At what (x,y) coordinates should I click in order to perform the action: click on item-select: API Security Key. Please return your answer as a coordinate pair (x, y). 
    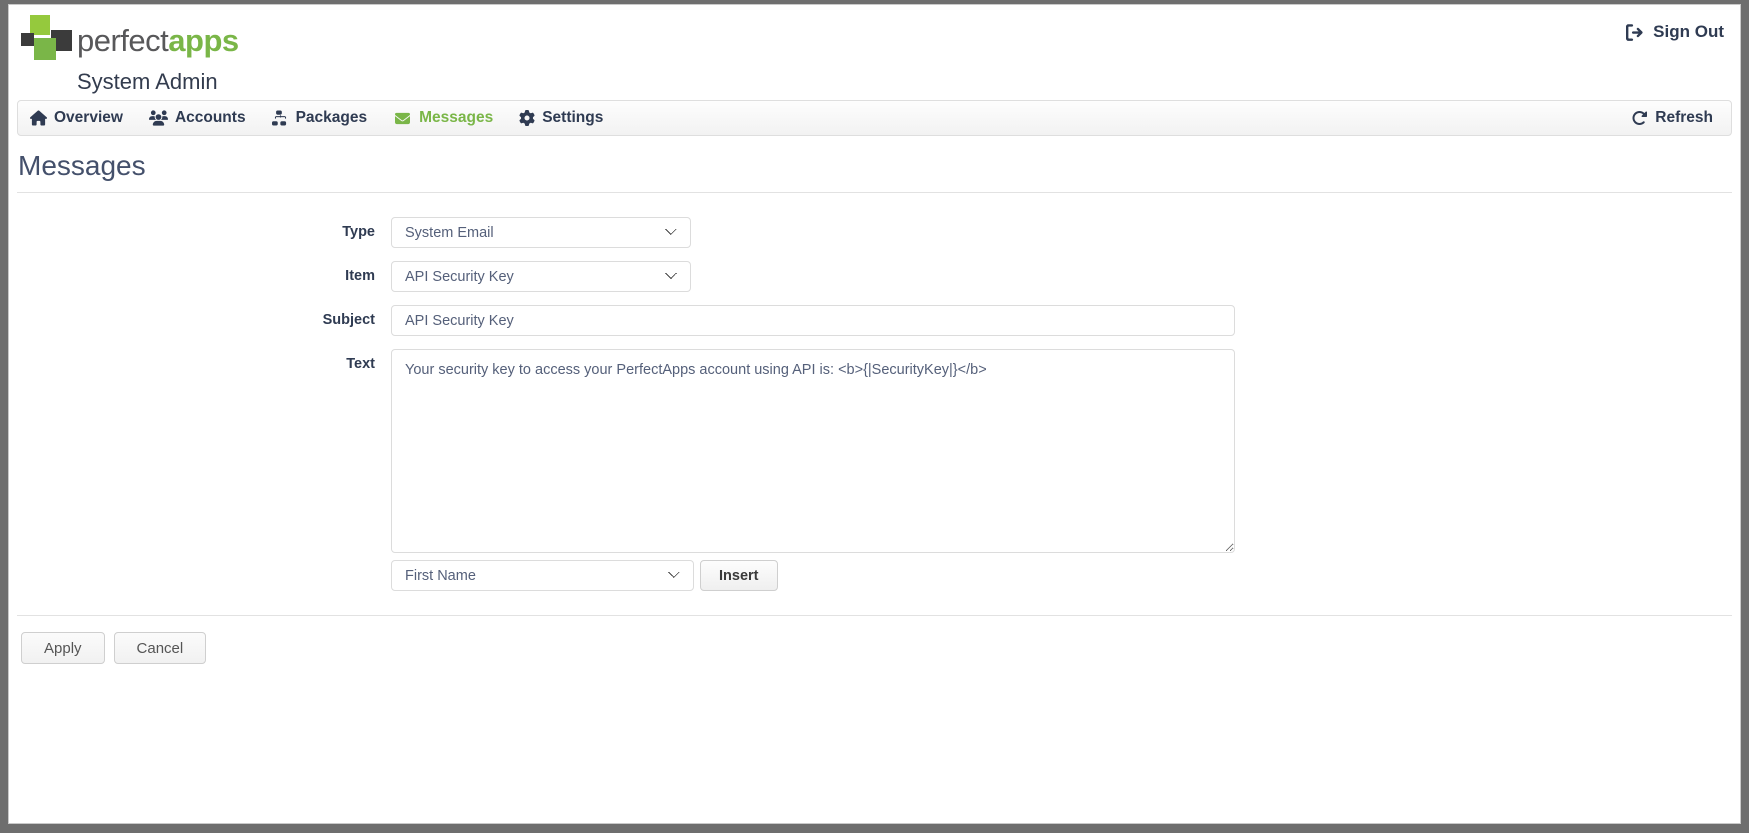
    Looking at the image, I should click on (541, 276).